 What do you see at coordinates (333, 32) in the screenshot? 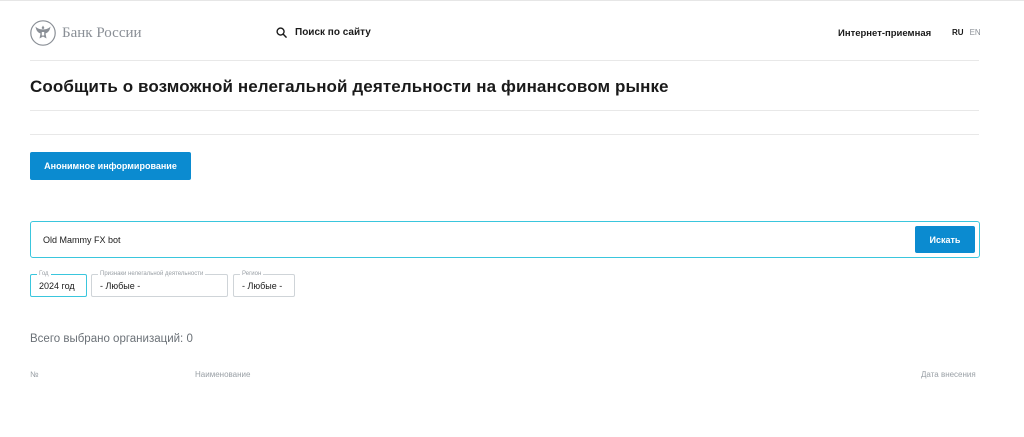
I see `site-search-label: Поиск по сайту` at bounding box center [333, 32].